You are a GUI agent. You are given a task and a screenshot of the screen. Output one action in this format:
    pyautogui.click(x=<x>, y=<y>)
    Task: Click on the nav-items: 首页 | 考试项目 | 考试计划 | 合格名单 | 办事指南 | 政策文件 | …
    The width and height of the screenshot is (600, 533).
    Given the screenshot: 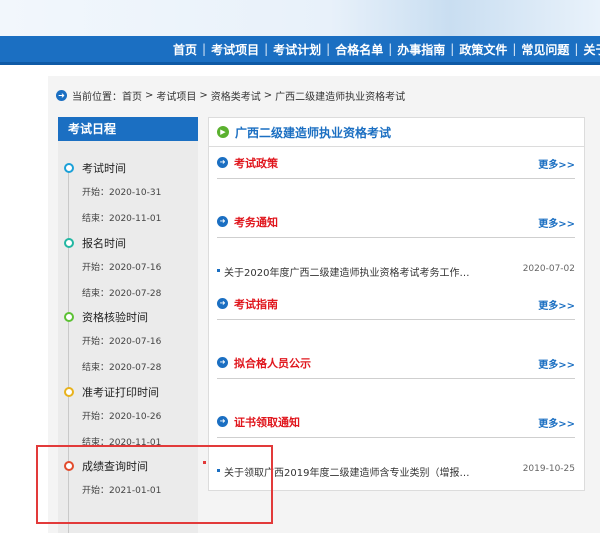 What is the action you would take?
    pyautogui.click(x=384, y=49)
    